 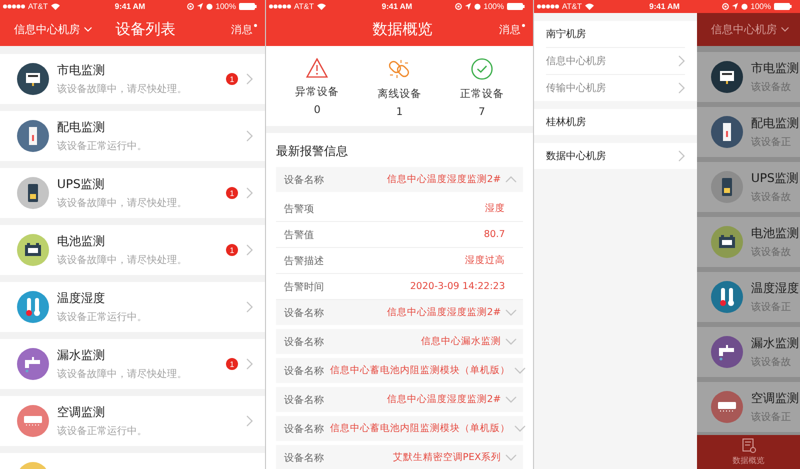 I want to click on field-value: 湿度, so click(x=495, y=208).